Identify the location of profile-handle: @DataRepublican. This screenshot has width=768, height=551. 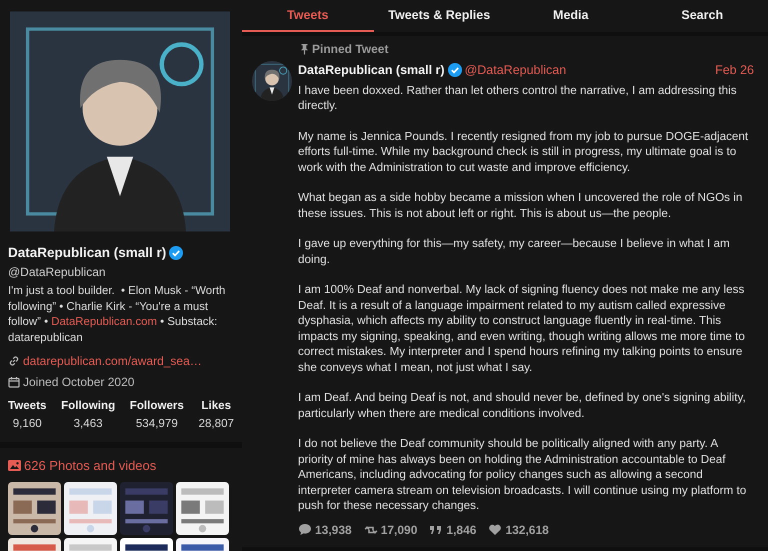
(57, 273).